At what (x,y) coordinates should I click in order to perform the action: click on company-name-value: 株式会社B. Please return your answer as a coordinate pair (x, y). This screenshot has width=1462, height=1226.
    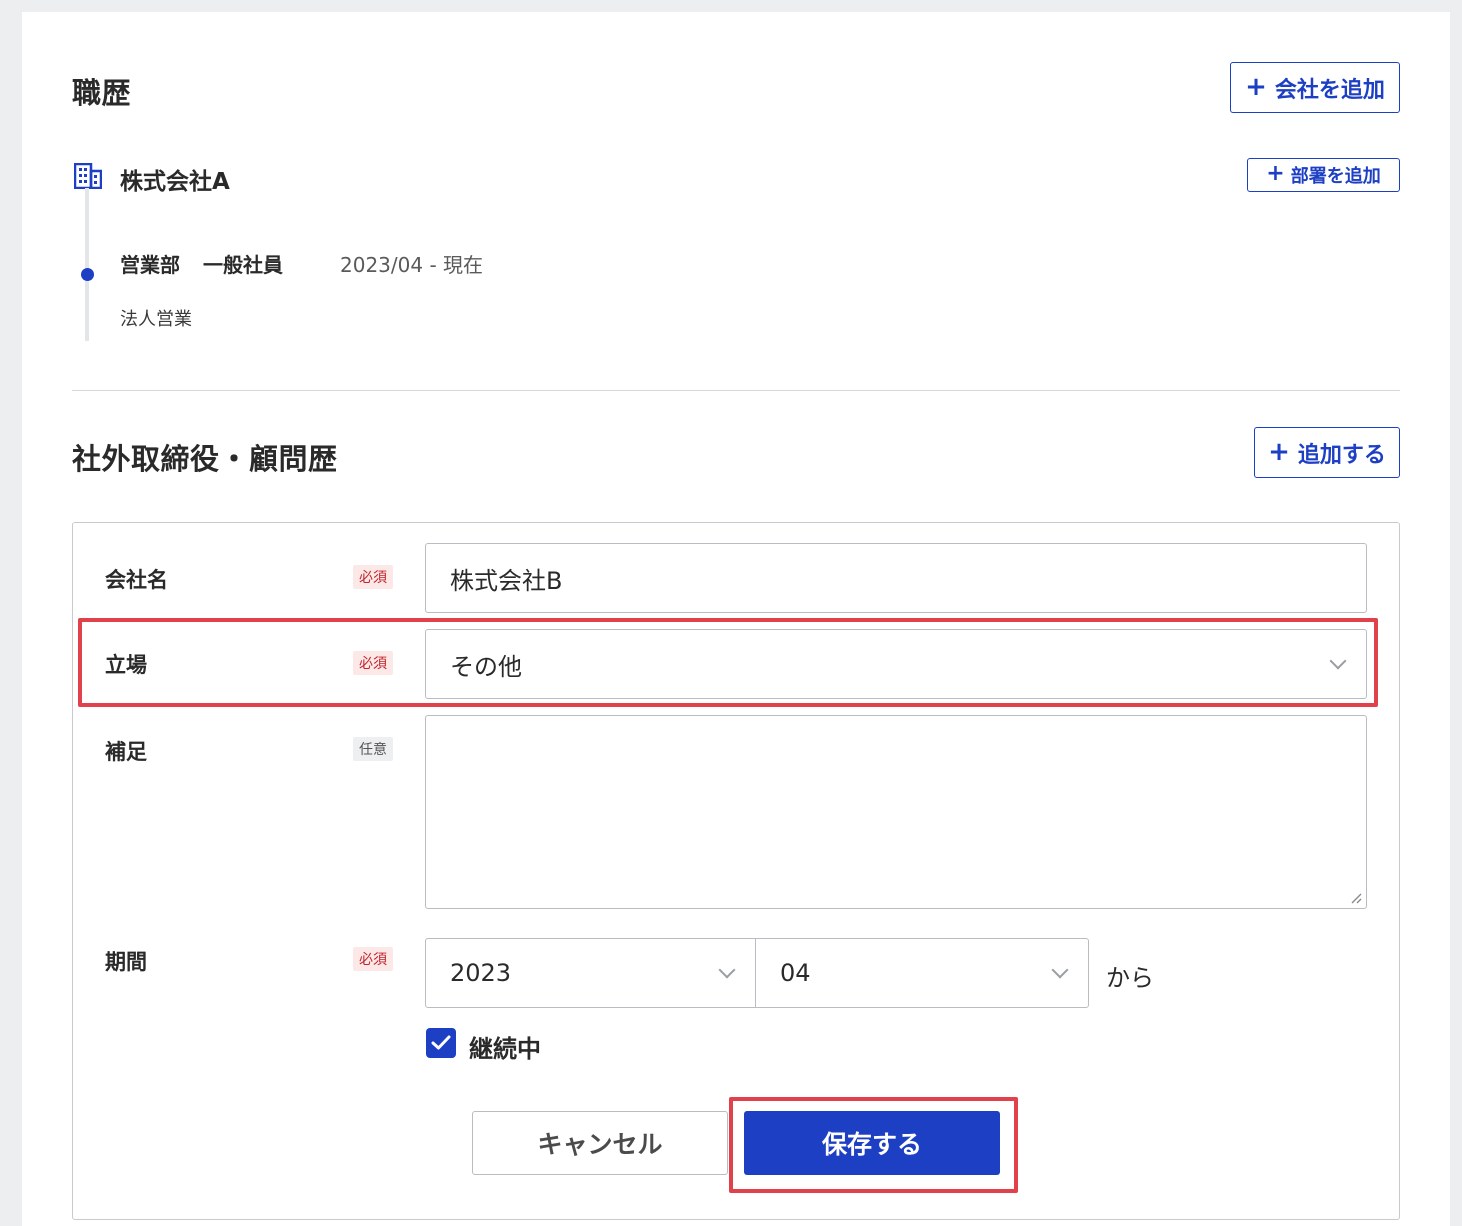
    Looking at the image, I should click on (506, 580).